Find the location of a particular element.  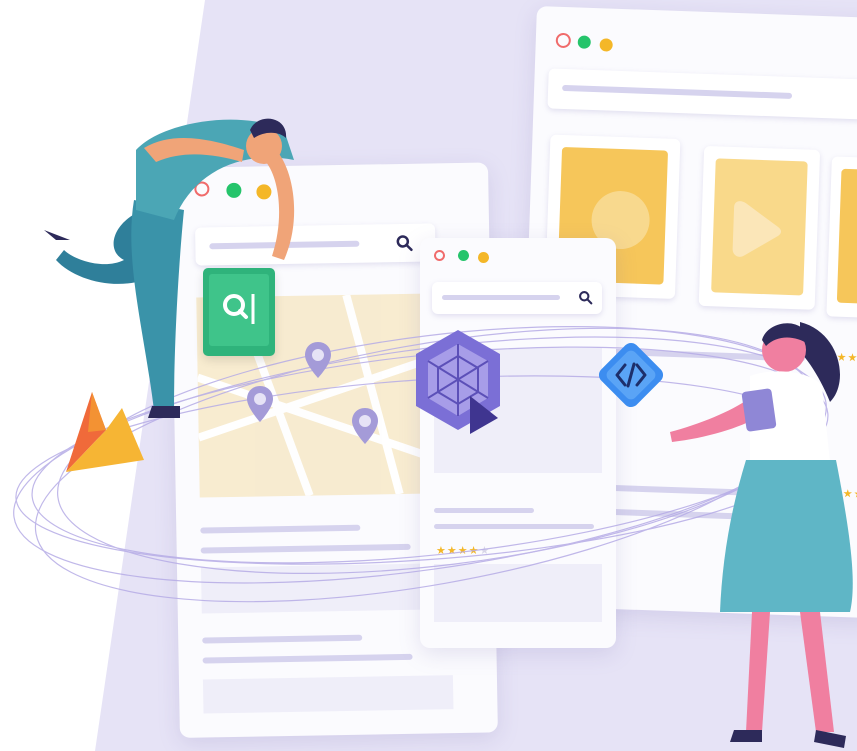

map-pin-icon is located at coordinates (365, 426).